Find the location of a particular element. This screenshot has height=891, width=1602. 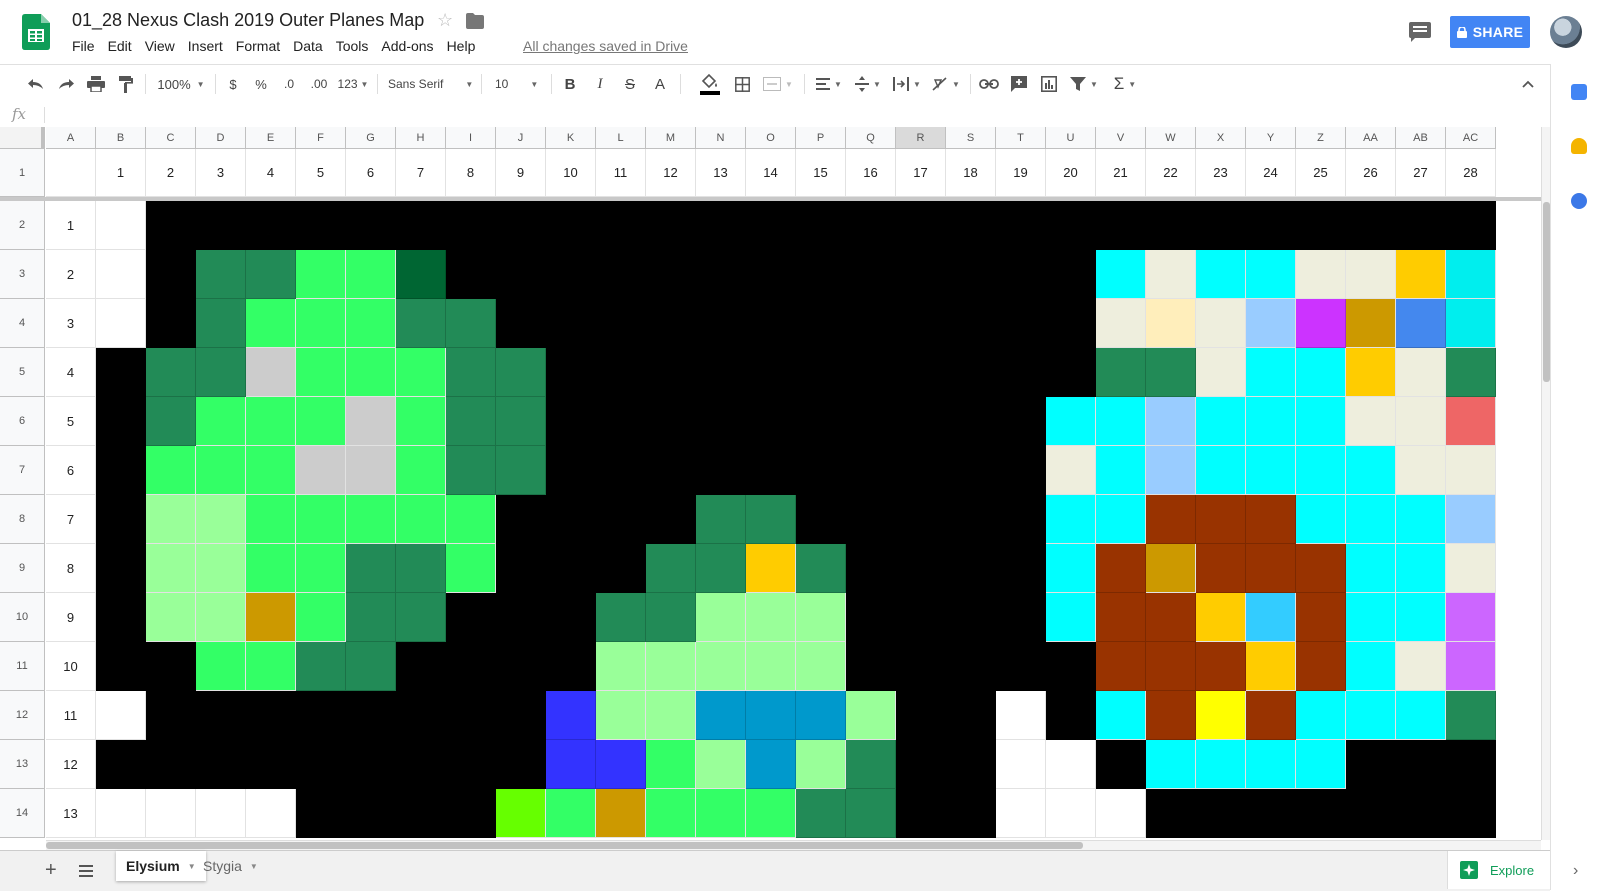

vertical-scrollbar-thumb is located at coordinates (1546, 292).